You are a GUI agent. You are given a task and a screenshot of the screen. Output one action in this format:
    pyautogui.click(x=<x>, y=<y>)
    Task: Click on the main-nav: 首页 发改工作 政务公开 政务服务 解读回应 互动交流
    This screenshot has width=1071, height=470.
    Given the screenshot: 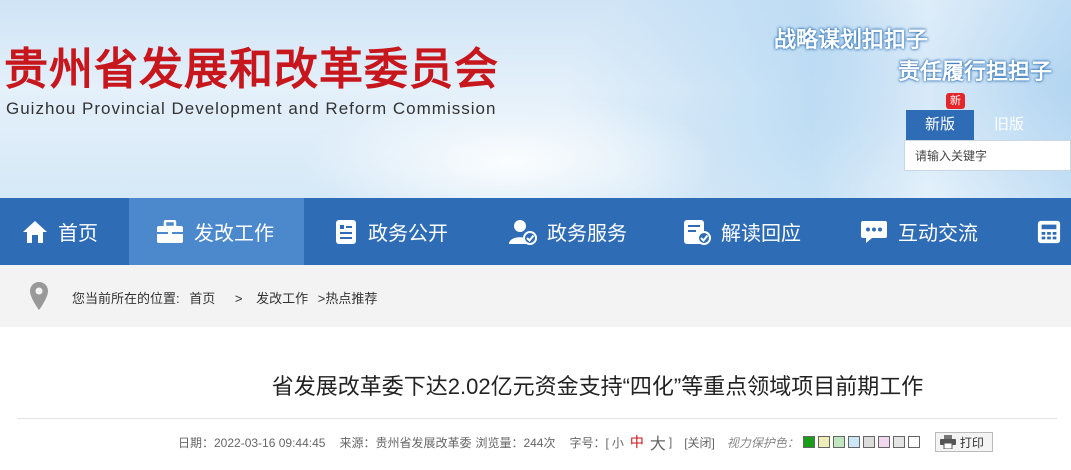 What is the action you would take?
    pyautogui.click(x=535, y=231)
    